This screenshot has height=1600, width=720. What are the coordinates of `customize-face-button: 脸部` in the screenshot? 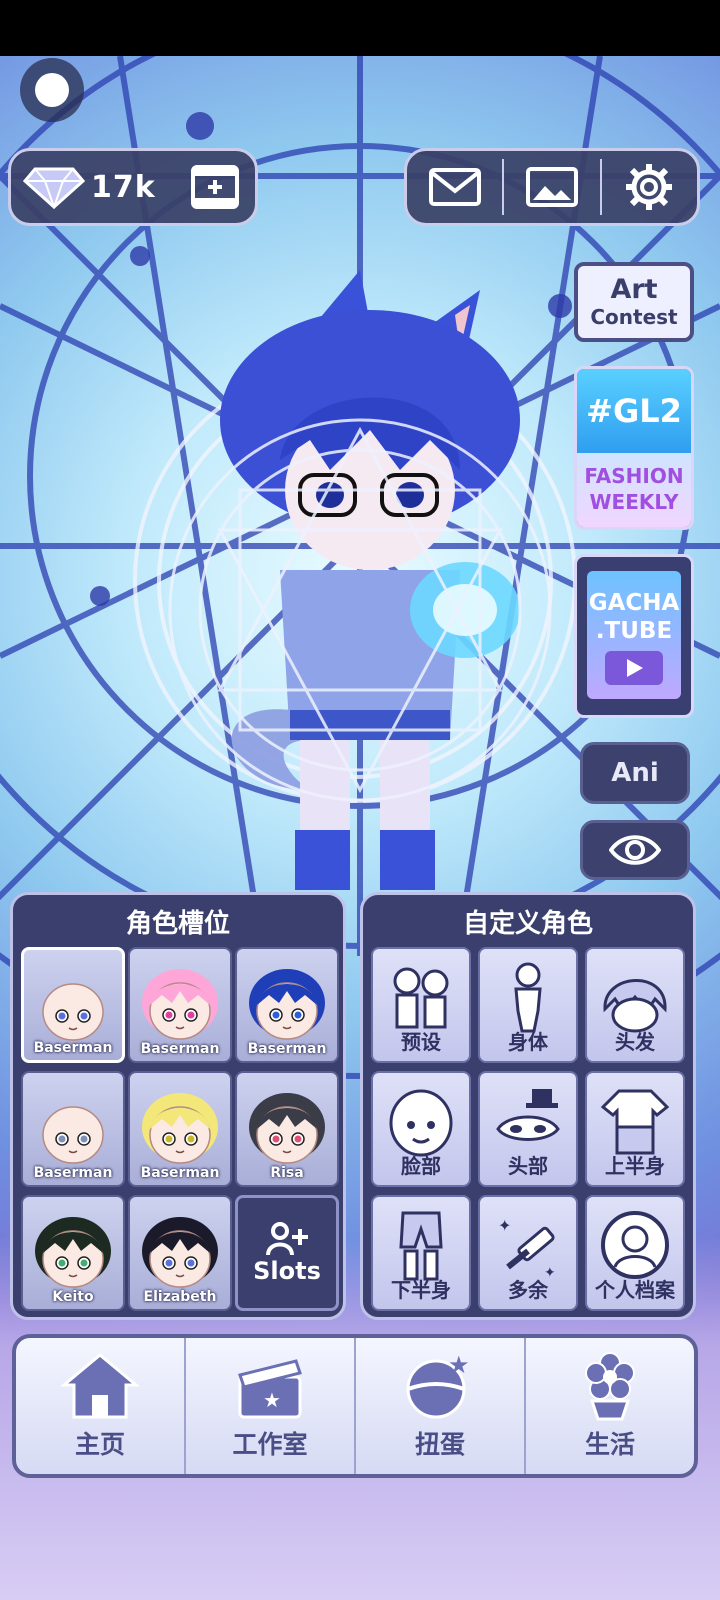 It's located at (421, 1129).